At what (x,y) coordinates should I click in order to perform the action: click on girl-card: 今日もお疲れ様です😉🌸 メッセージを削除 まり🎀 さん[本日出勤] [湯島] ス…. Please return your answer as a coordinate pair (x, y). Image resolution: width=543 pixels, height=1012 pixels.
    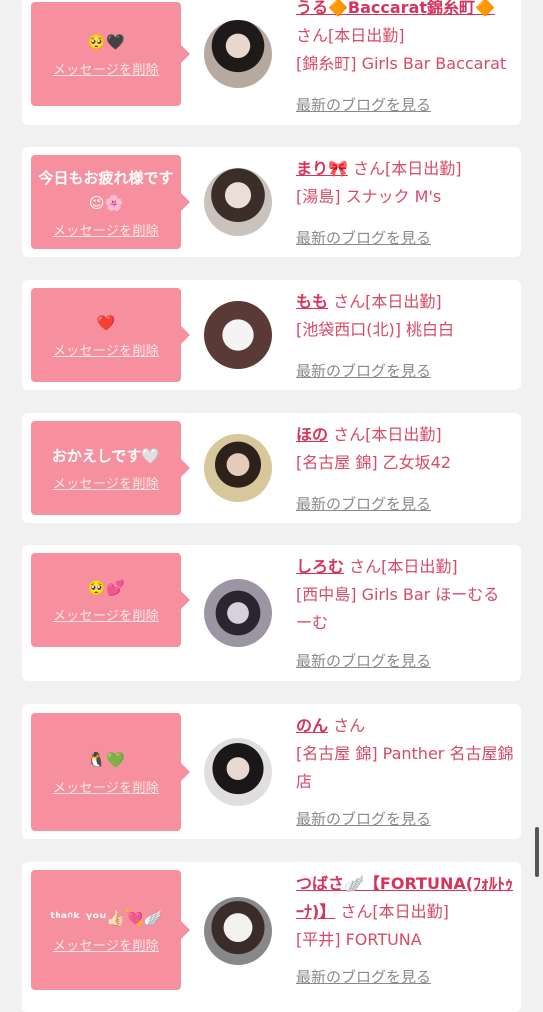
    Looking at the image, I should click on (271, 202).